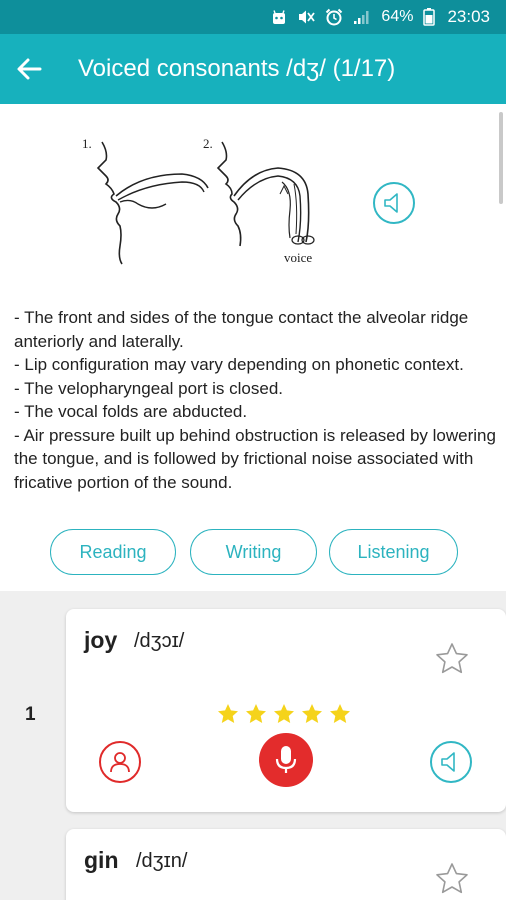 Image resolution: width=506 pixels, height=900 pixels. Describe the element at coordinates (149, 388) in the screenshot. I see `description-line: - The velopharyngeal port is closed.` at that location.